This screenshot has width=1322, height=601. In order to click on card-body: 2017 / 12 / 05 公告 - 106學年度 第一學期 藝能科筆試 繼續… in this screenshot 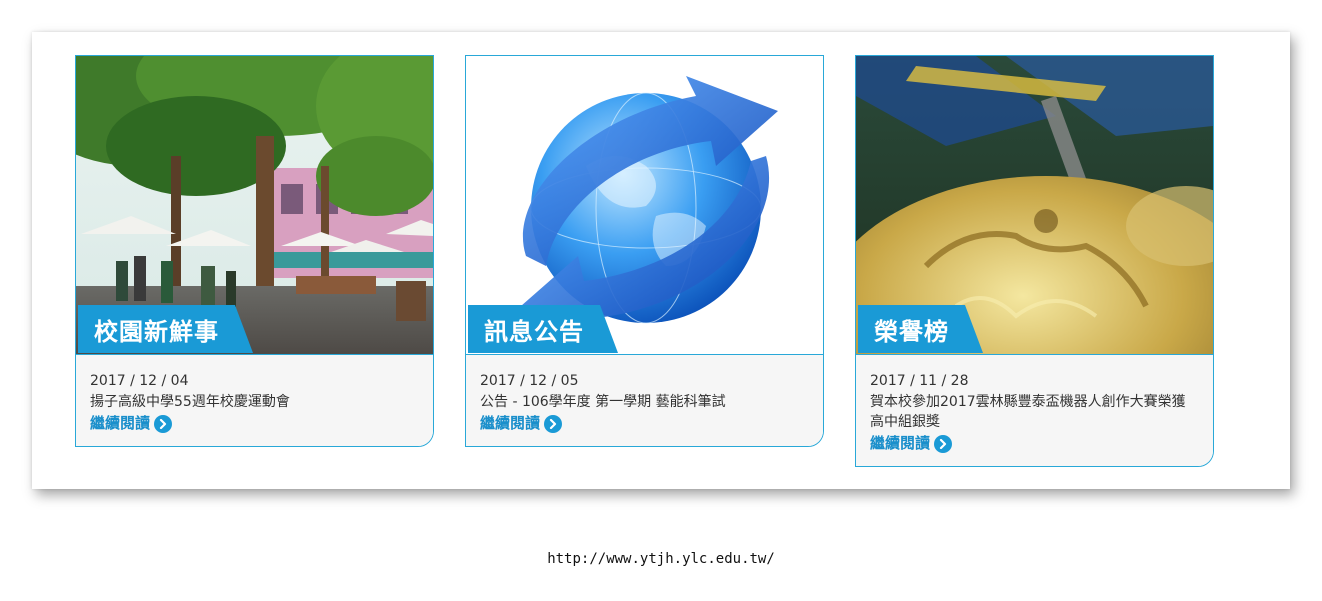, I will do `click(644, 400)`.